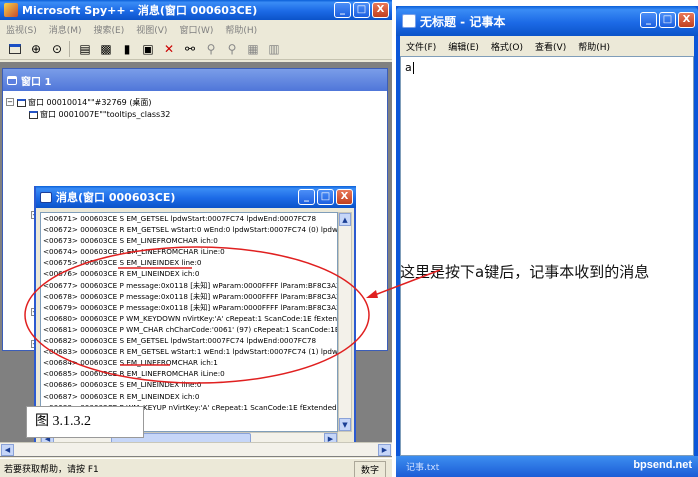 Image resolution: width=698 pixels, height=477 pixels. What do you see at coordinates (196, 449) in the screenshot?
I see `main-horizontal-scrollbar: ◀ ▶` at bounding box center [196, 449].